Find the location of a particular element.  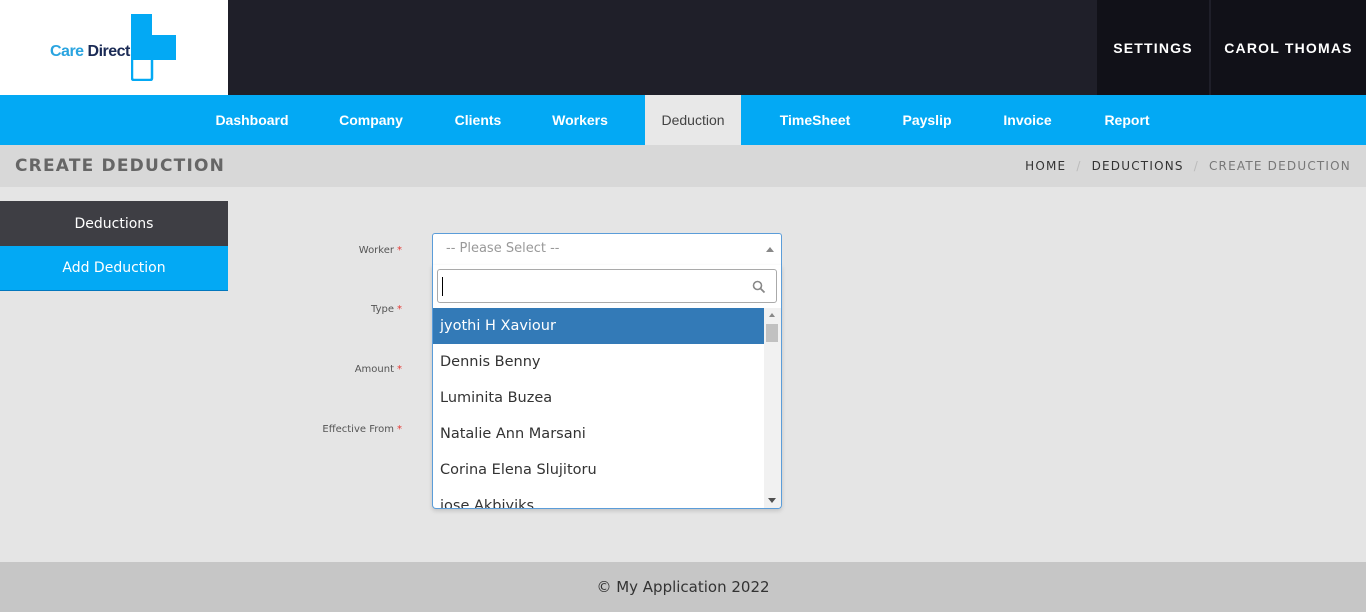

effective-from-label-text: Effective From is located at coordinates (358, 429).